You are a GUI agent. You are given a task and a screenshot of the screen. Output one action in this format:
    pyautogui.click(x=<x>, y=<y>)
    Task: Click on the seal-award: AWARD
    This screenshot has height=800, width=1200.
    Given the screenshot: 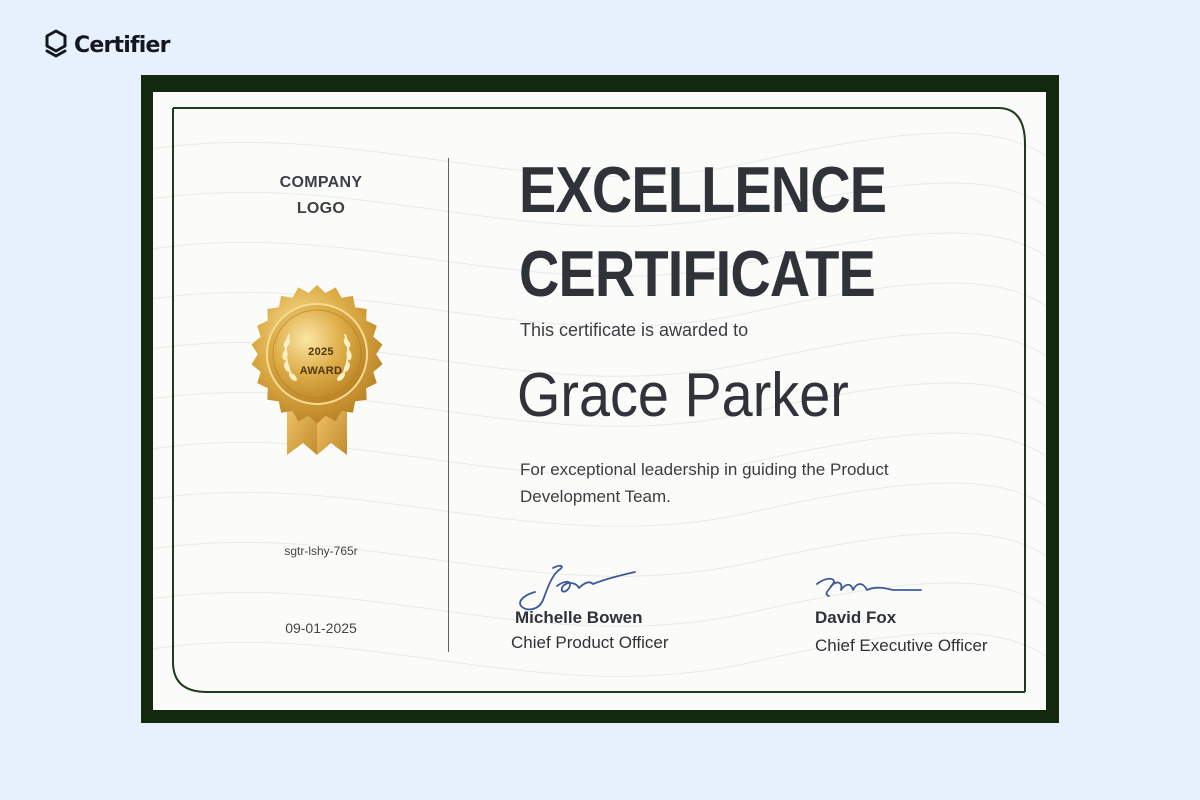 What is the action you would take?
    pyautogui.click(x=321, y=371)
    